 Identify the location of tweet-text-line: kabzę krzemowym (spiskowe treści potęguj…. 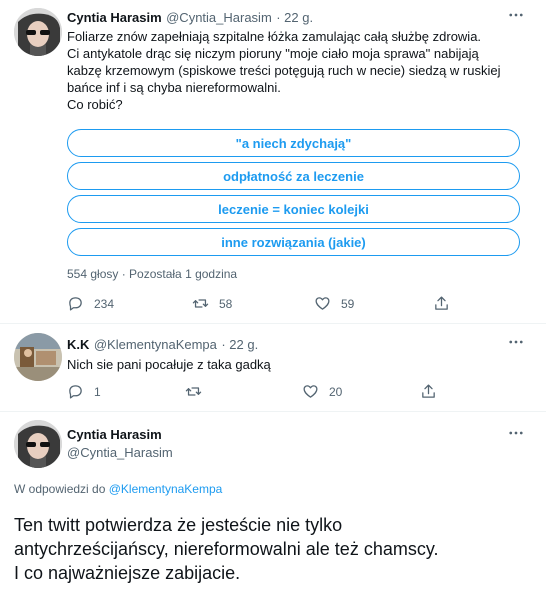
(284, 70).